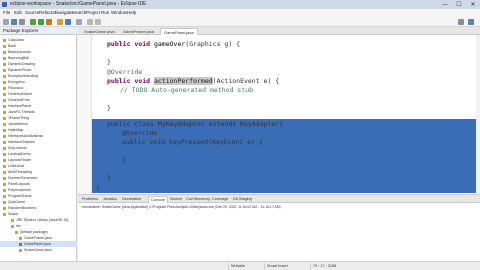 The height and width of the screenshot is (270, 480). I want to click on code-text: (Graphics g) {, so click(213, 44).